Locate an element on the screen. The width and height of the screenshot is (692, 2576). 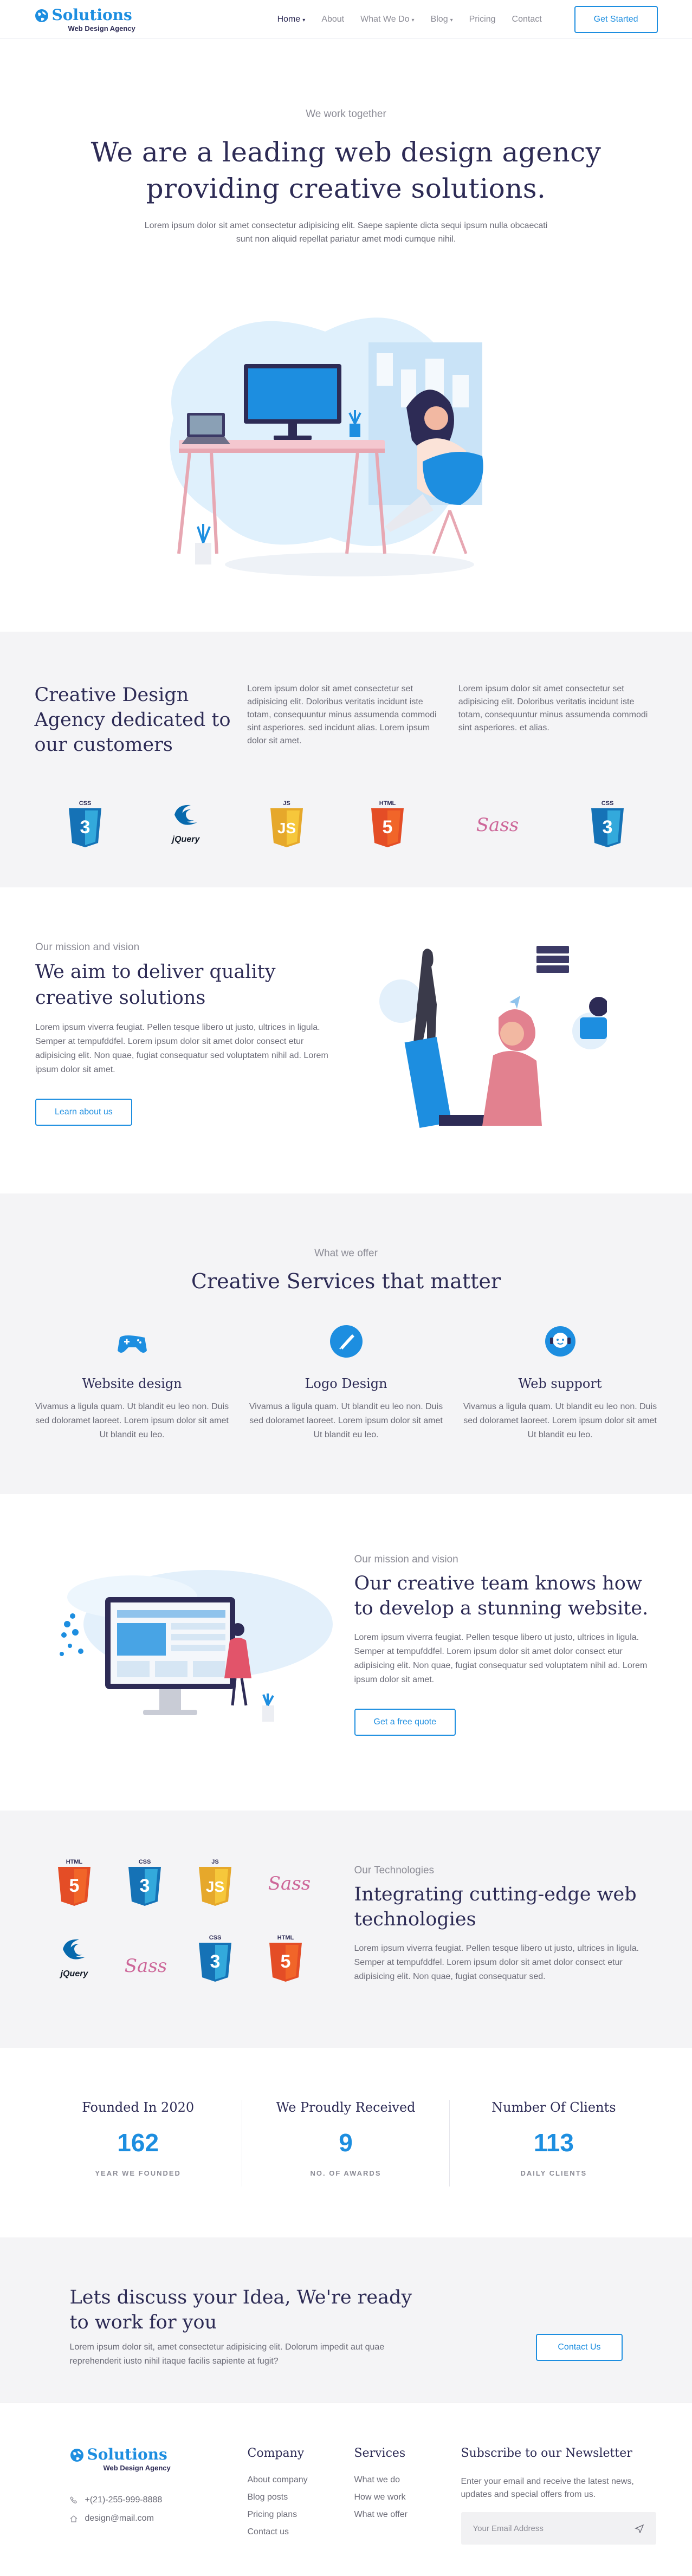
nav-item-blog: Blog ▾ is located at coordinates (442, 19).